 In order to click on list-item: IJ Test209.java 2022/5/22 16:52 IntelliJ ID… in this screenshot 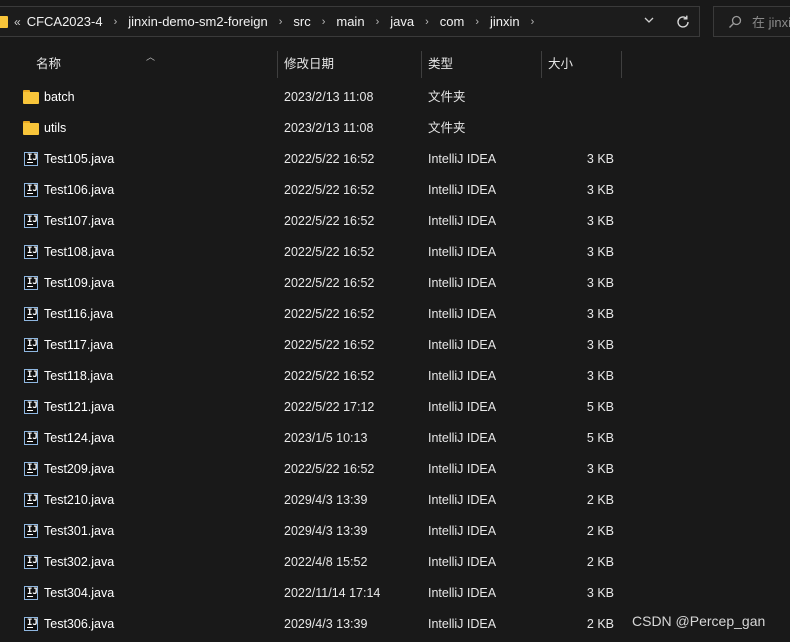, I will do `click(395, 469)`.